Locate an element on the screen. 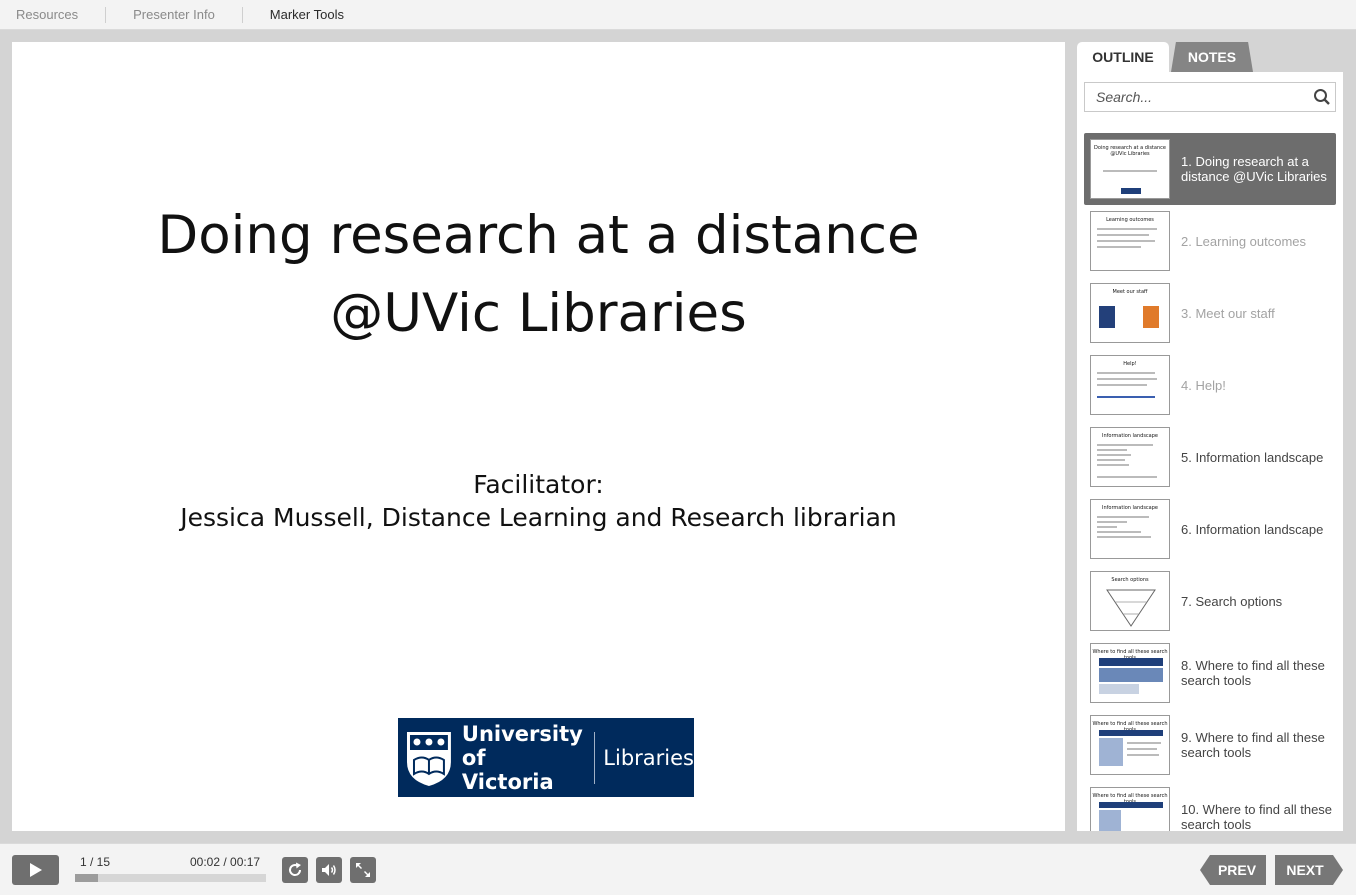 Image resolution: width=1356 pixels, height=895 pixels. logo-university-text: University of Victoria is located at coordinates (523, 758).